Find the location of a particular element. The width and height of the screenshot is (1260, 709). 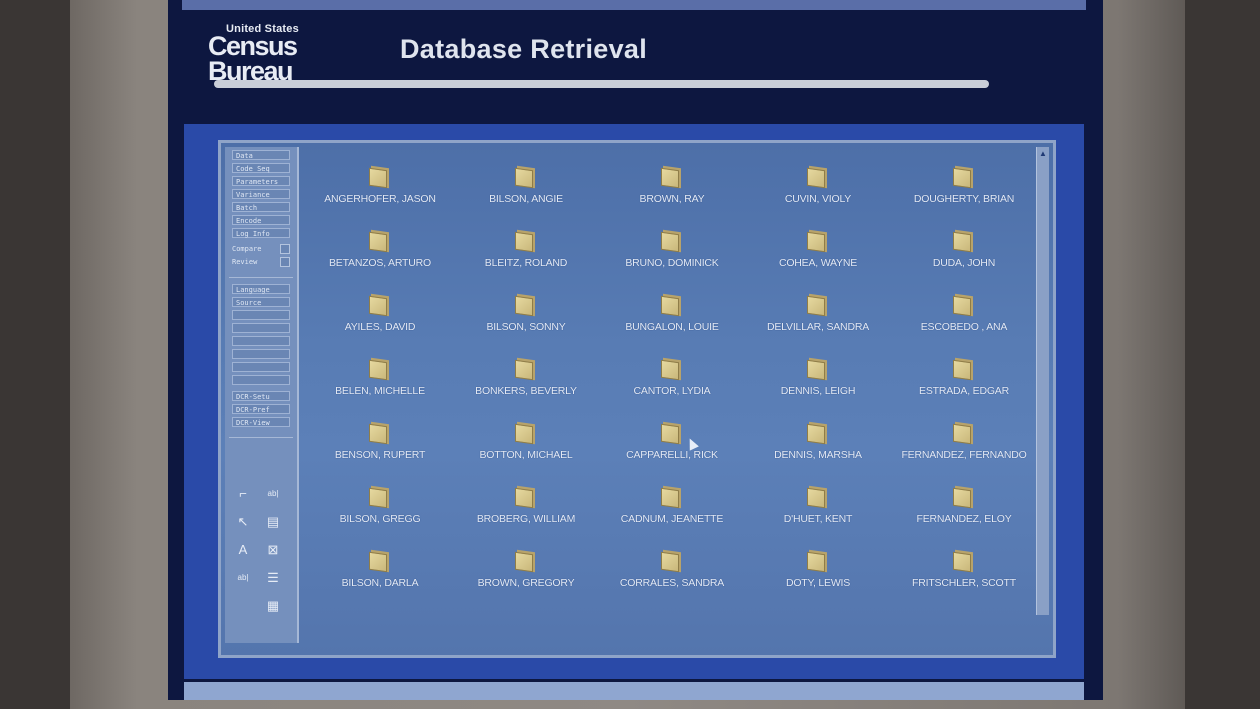

record-label: DELVILLAR, SANDRA is located at coordinates (818, 327).